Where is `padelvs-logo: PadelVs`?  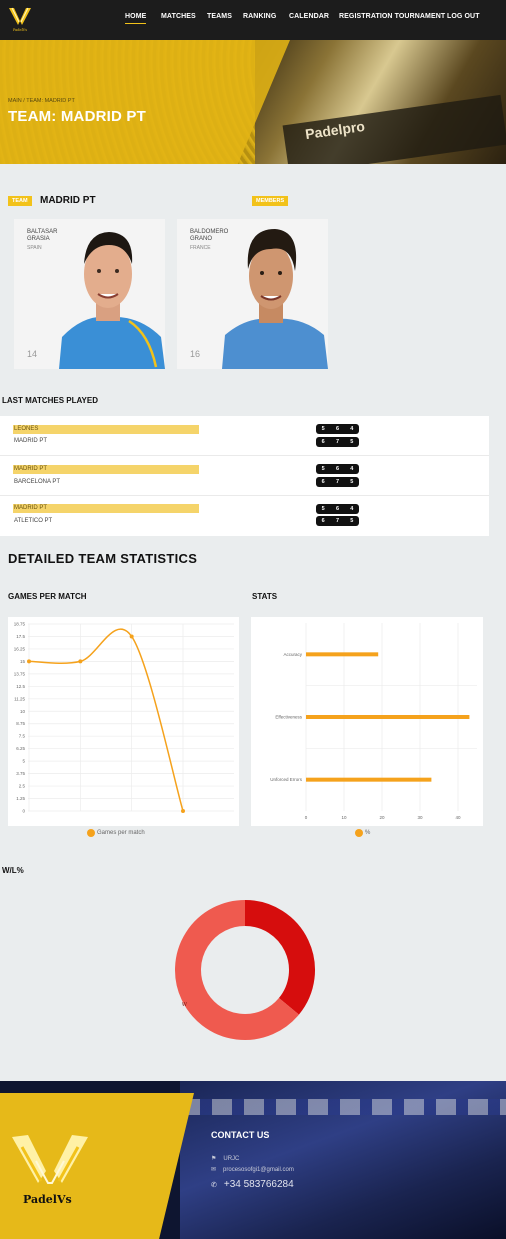 padelvs-logo: PadelVs is located at coordinates (20, 19).